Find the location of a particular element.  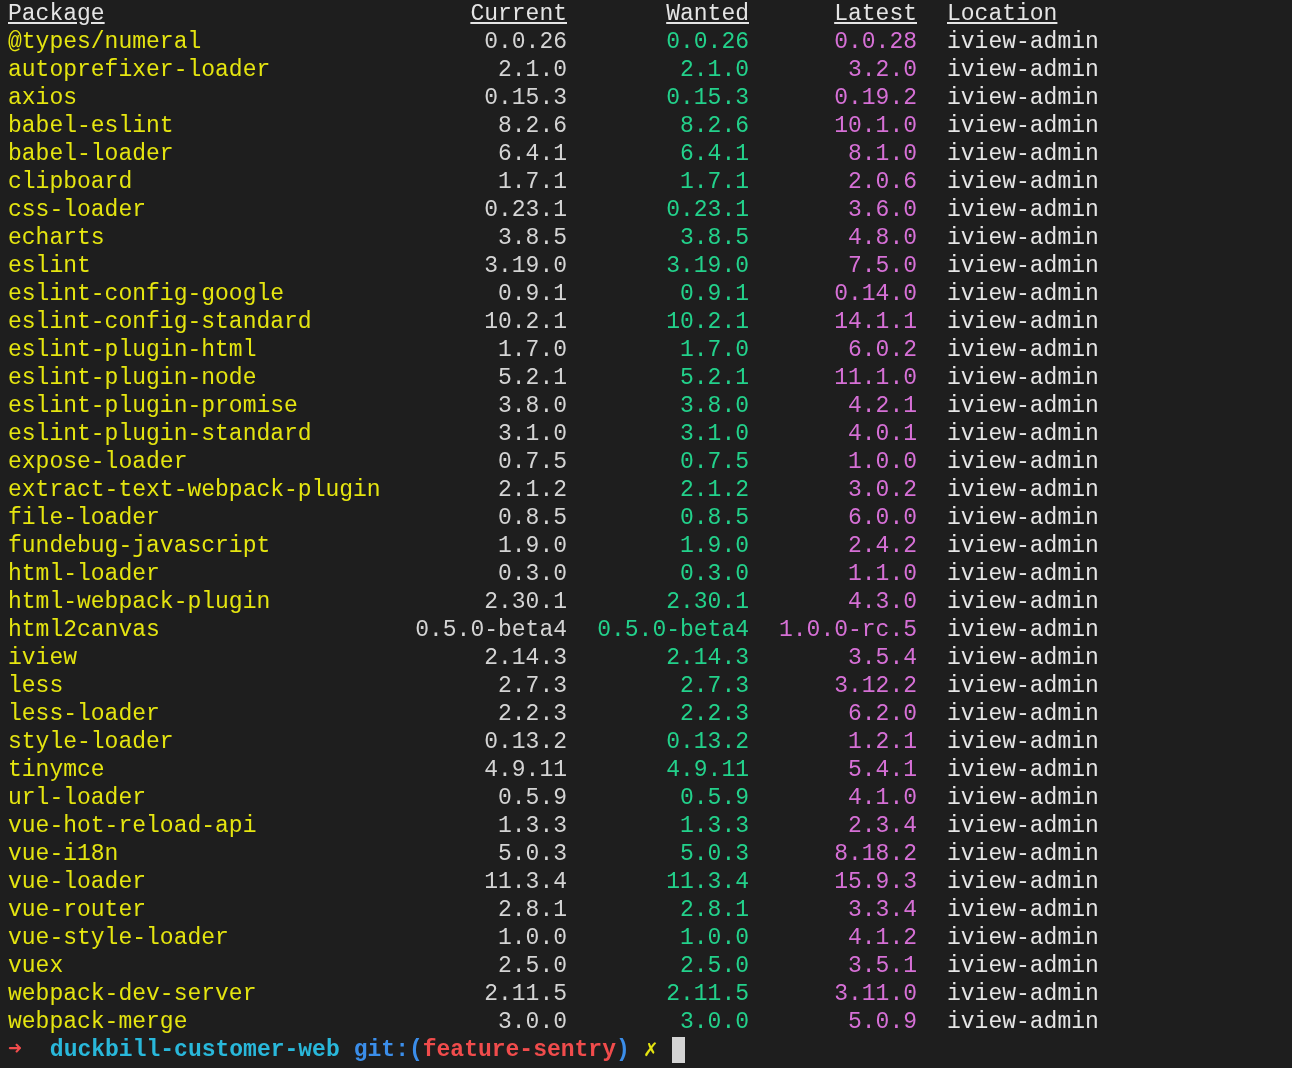

table-cell: vue-style-loader is located at coordinates (118, 938).